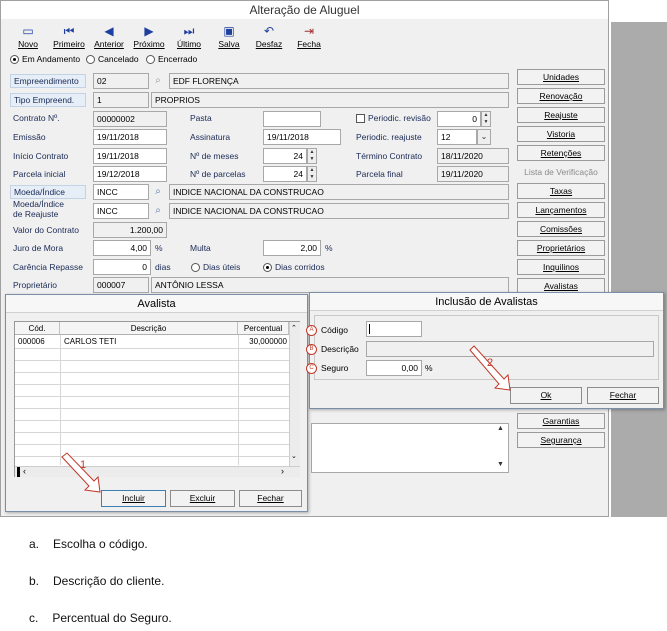 This screenshot has width=667, height=631. I want to click on caption-c: c. Percentual do Seguro., so click(100, 618).